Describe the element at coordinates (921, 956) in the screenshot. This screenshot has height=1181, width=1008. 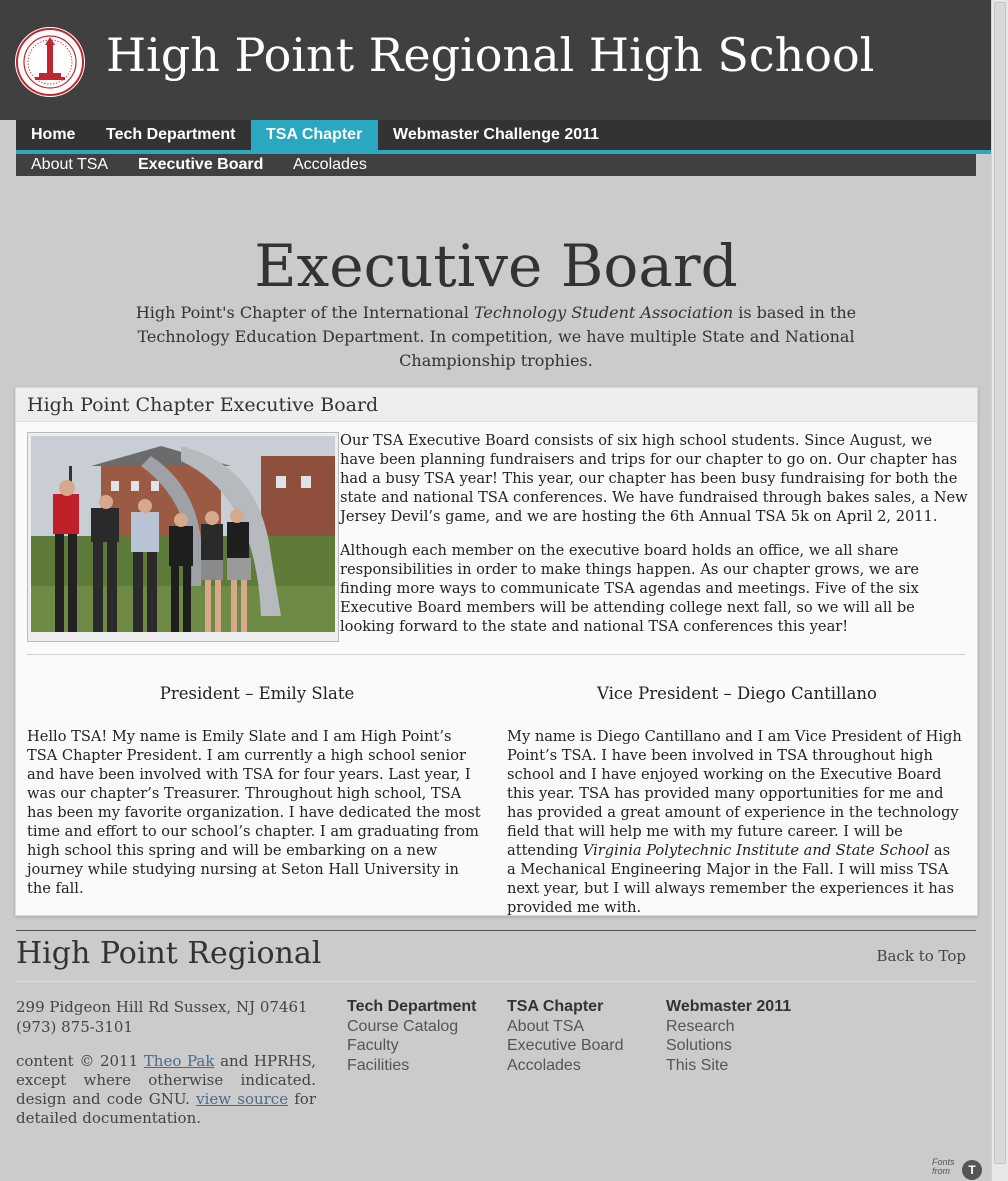
I see `back-to-top-link: Back to Top` at that location.